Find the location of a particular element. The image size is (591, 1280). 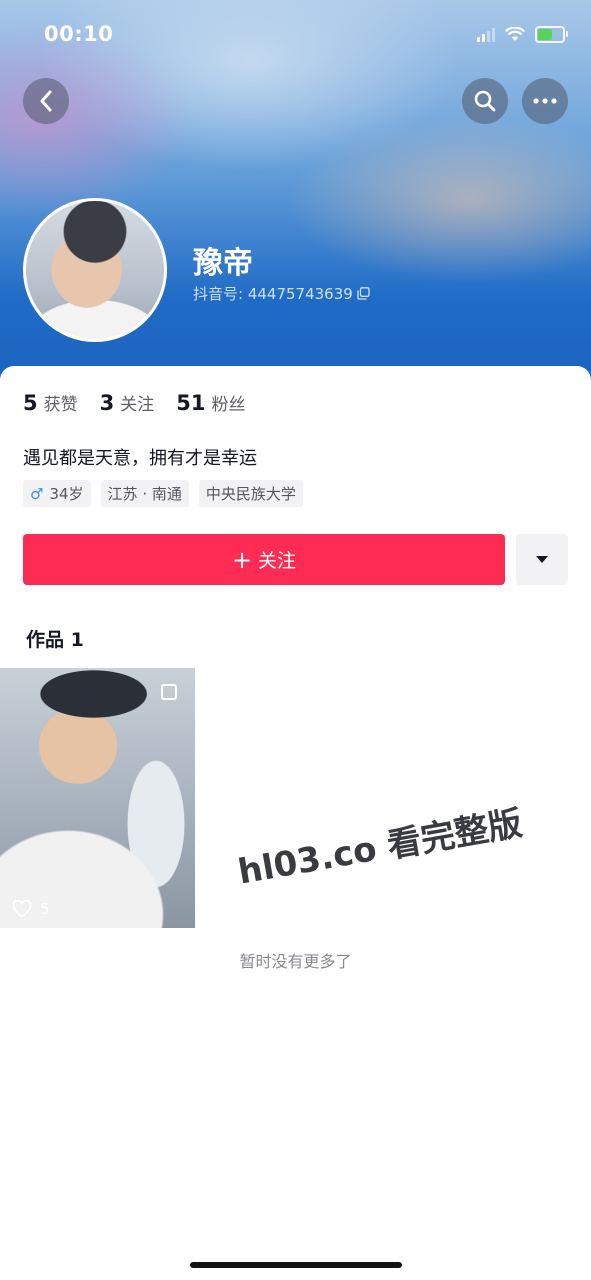

plus-icon: + is located at coordinates (242, 559).